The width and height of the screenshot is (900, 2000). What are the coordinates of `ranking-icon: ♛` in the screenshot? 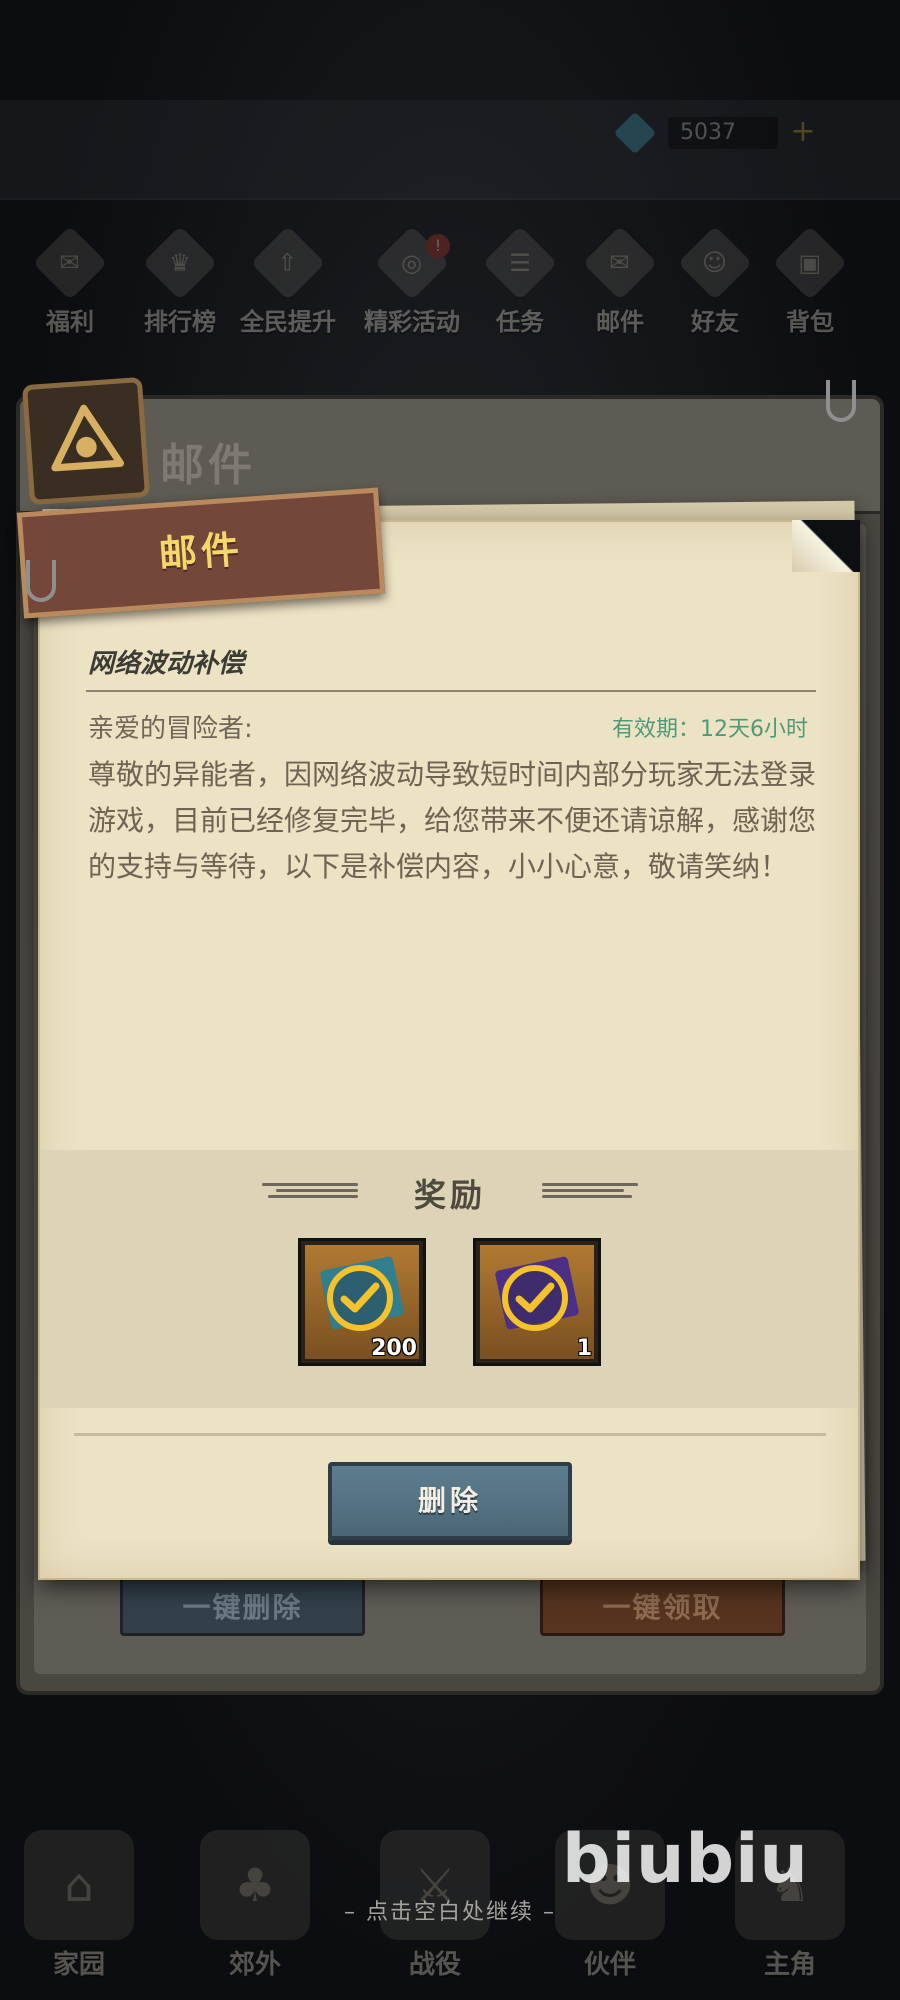 It's located at (180, 263).